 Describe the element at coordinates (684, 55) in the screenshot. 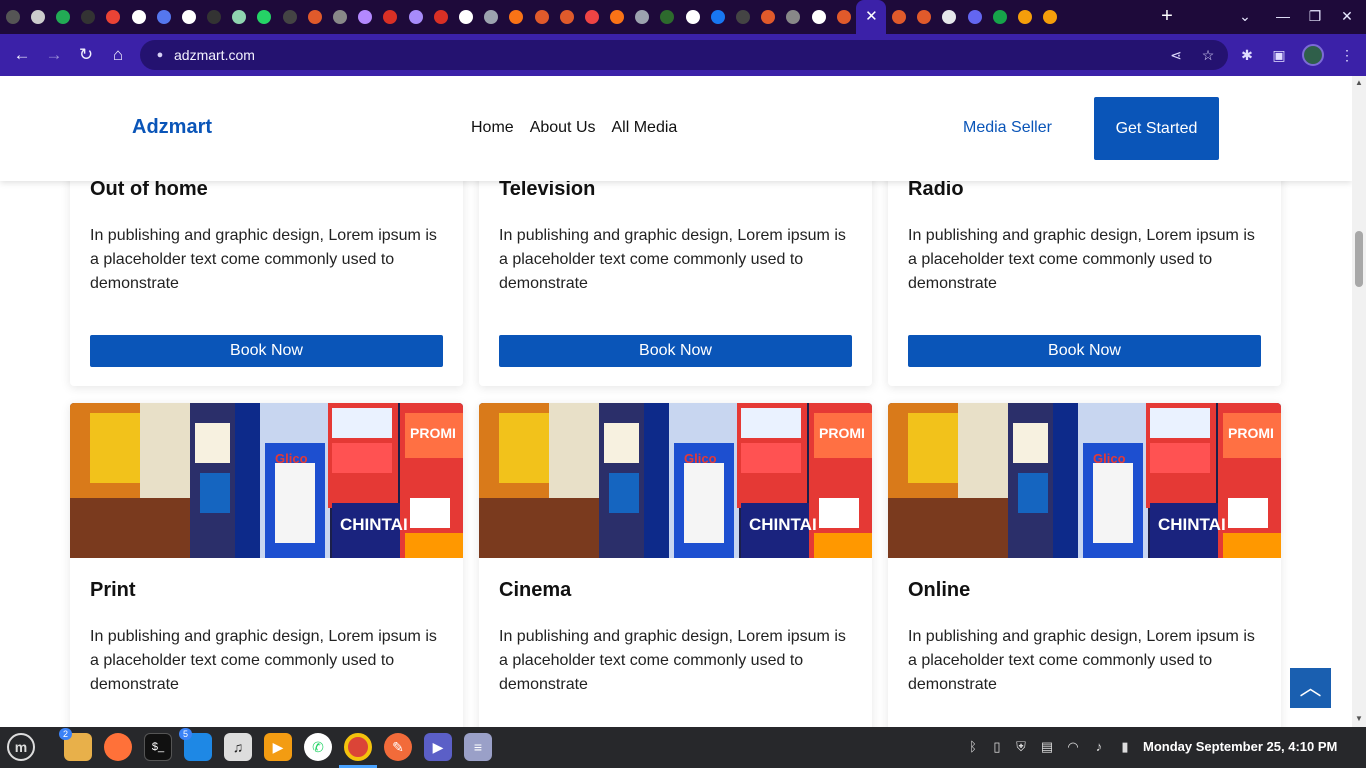

I see `address-bar` at that location.